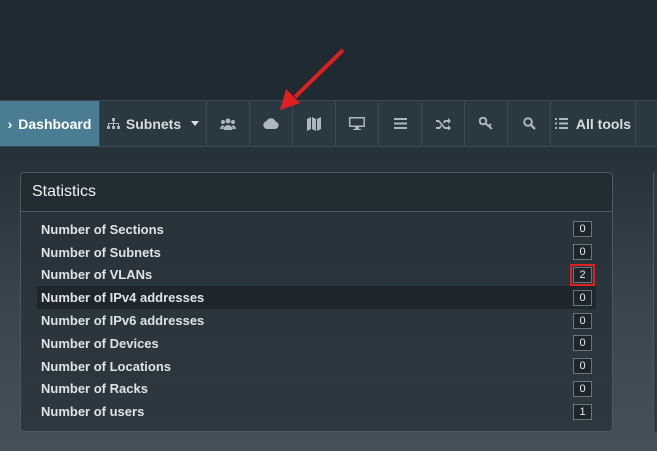 The height and width of the screenshot is (451, 657). I want to click on shuffle-icon, so click(443, 123).